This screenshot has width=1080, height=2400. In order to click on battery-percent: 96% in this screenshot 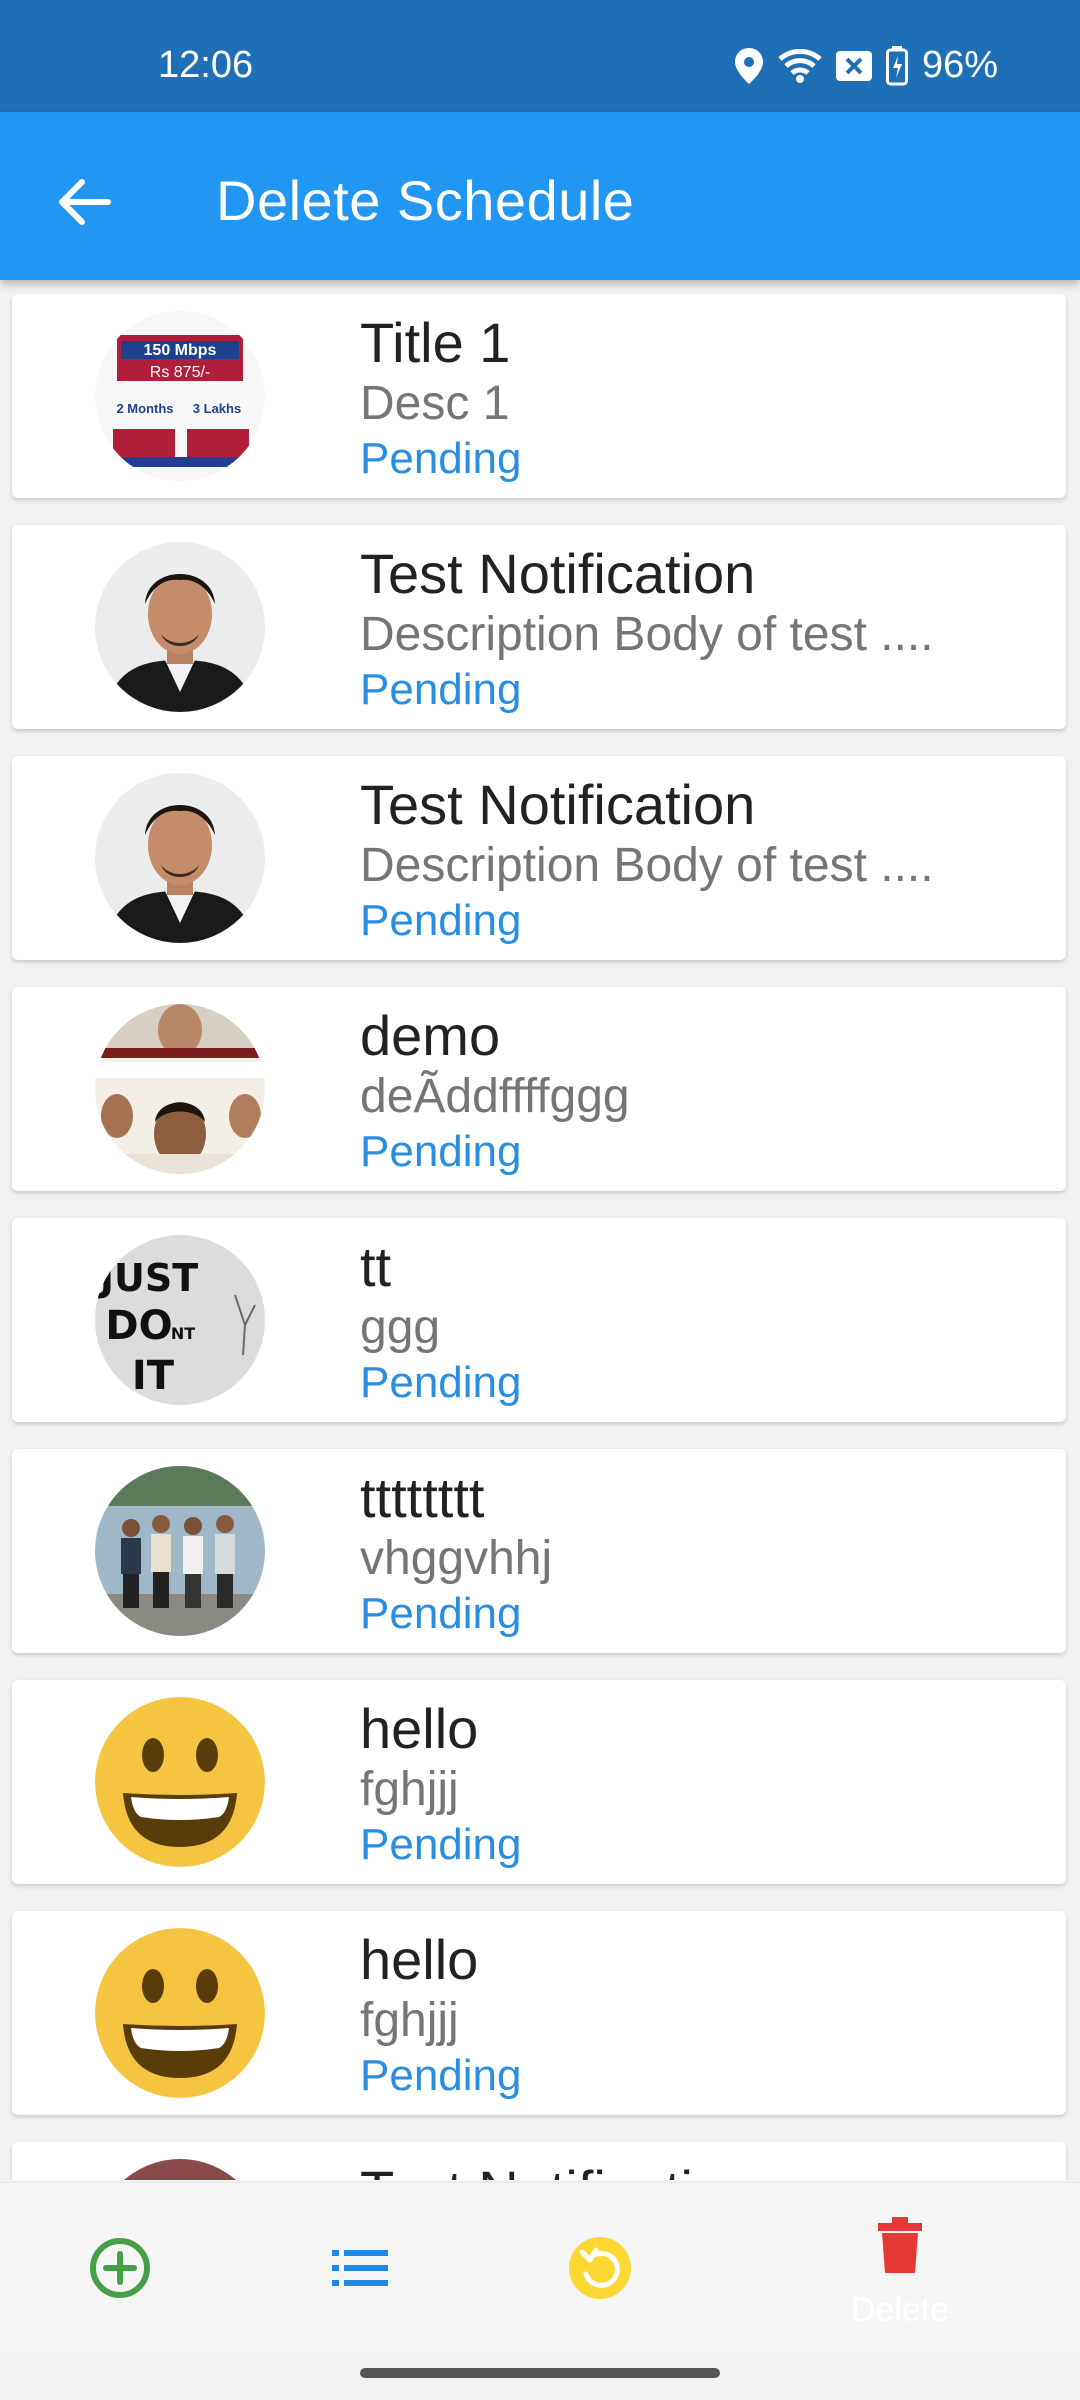, I will do `click(959, 65)`.